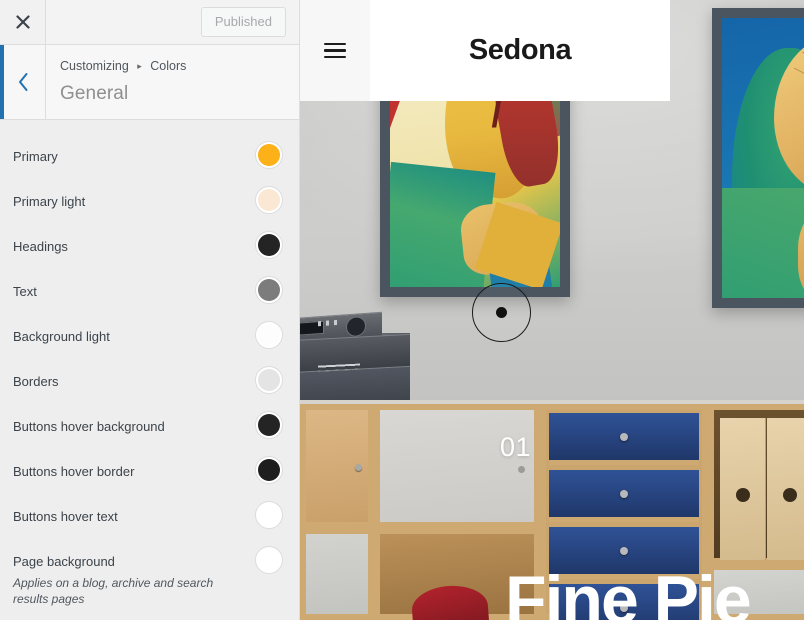  Describe the element at coordinates (516, 447) in the screenshot. I see `slide-number: 01` at that location.